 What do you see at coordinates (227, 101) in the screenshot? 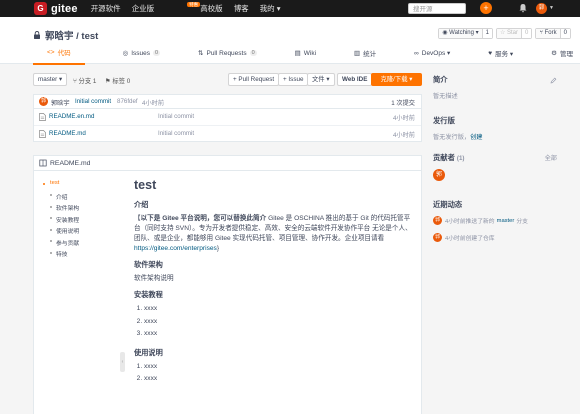
I see `latest-commit-bar: 郭 郭晗宇 Initial commit 876fdef 4小时前 1 次提交` at bounding box center [227, 101].